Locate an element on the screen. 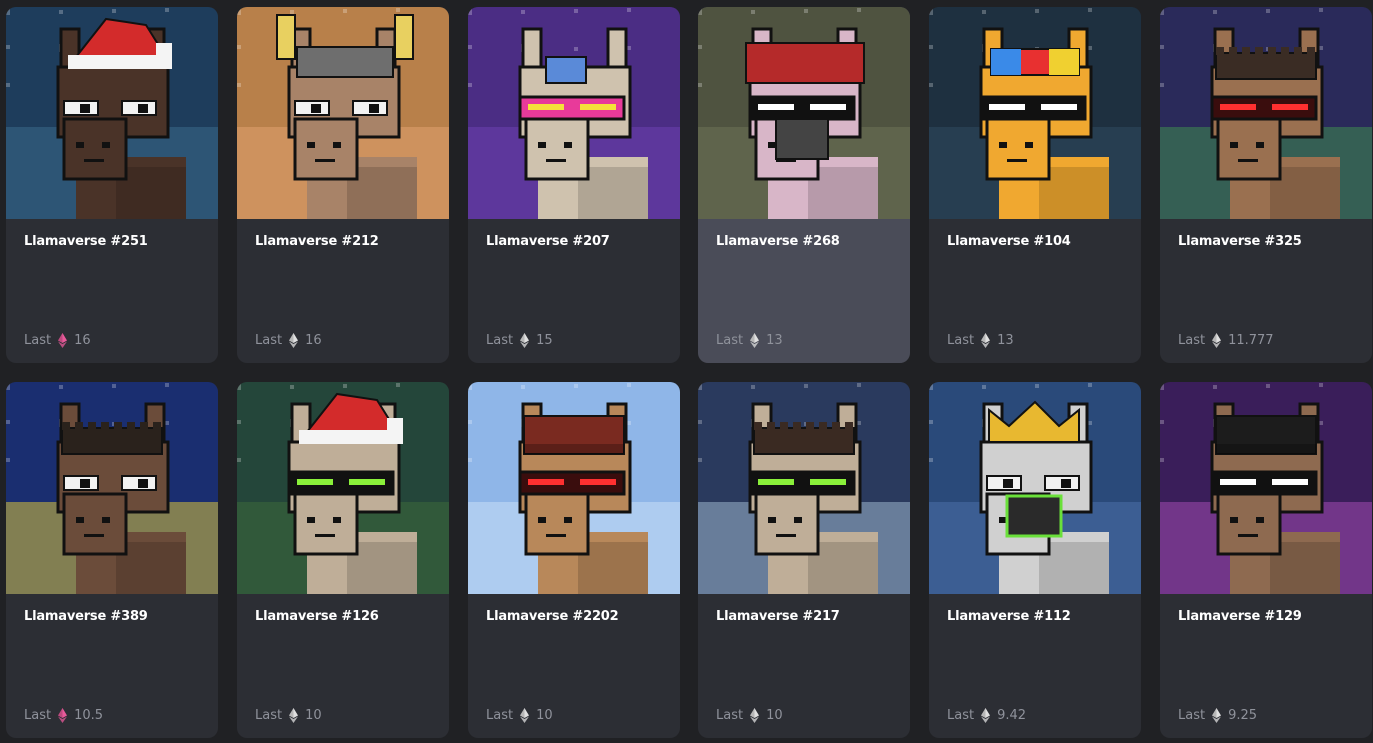  last-sale-price: Last 9.42 is located at coordinates (986, 715).